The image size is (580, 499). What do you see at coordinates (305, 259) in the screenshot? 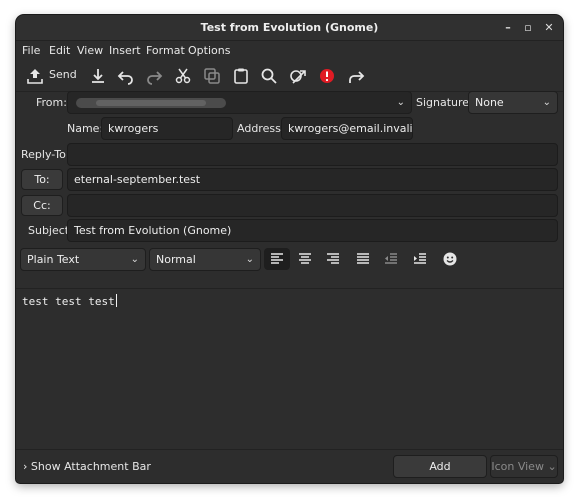
I see `align-center-icon` at bounding box center [305, 259].